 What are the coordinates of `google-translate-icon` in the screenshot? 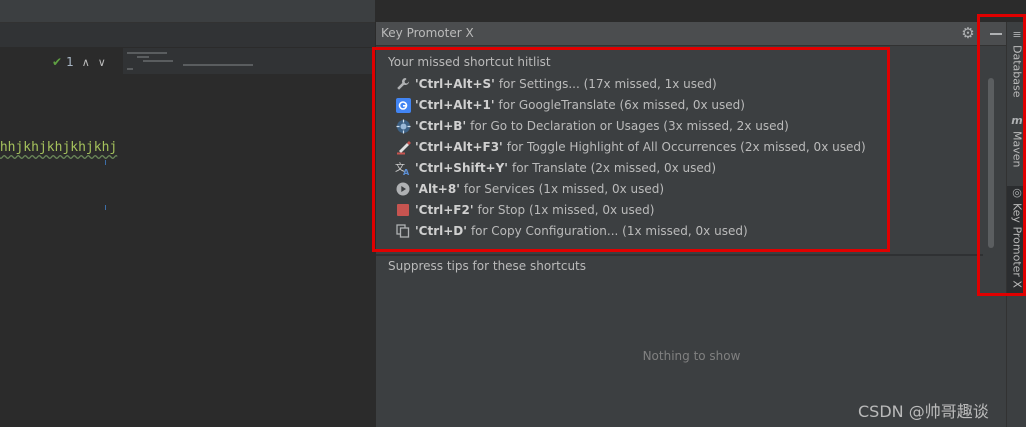 It's located at (403, 105).